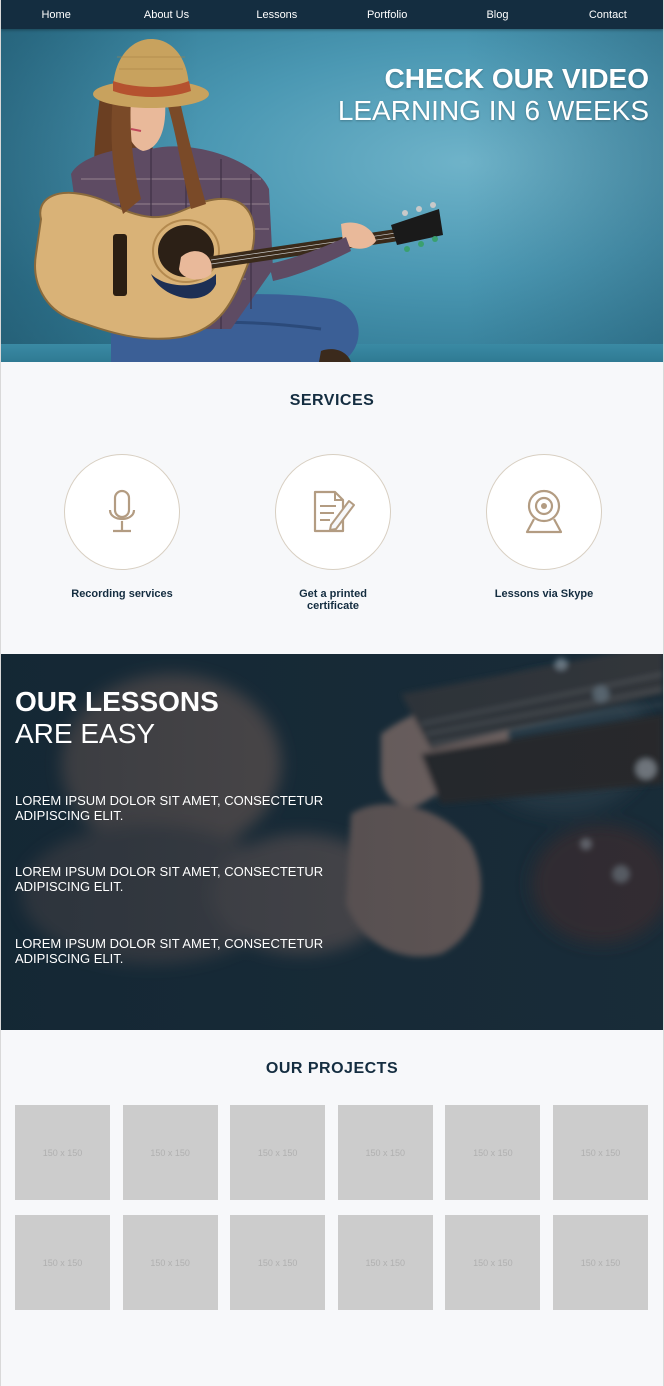 The image size is (664, 1386). I want to click on certificate-icon, so click(334, 511).